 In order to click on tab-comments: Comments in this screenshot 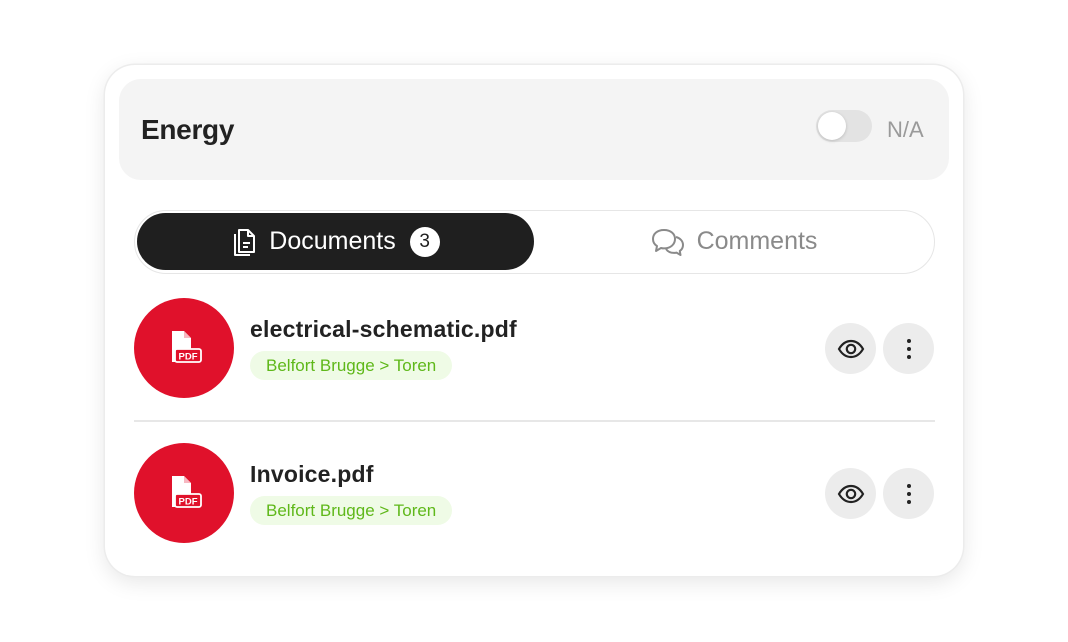, I will do `click(734, 241)`.